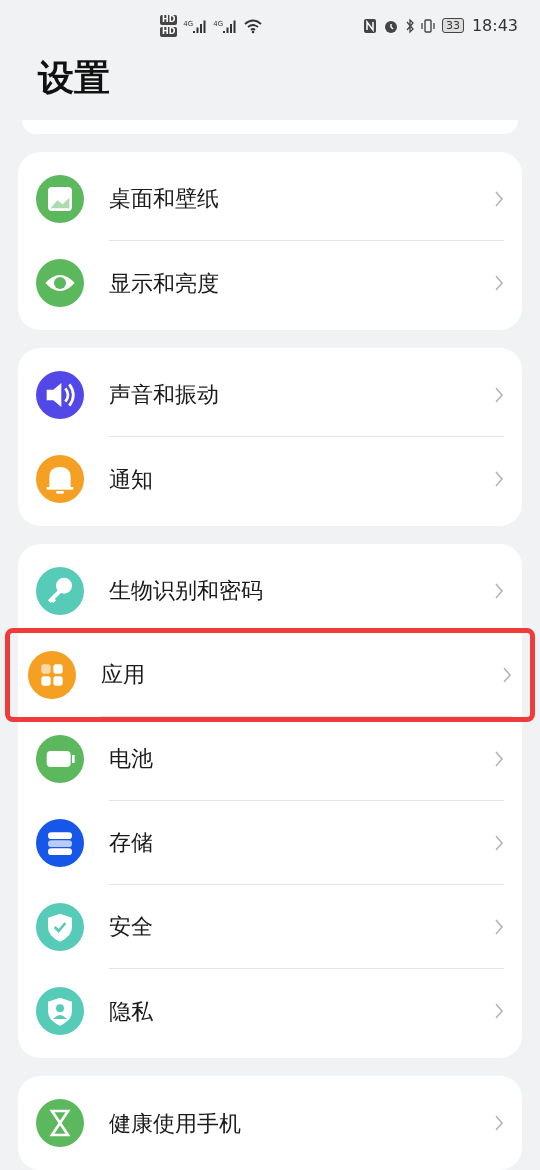  Describe the element at coordinates (494, 25) in the screenshot. I see `status-time: 18:43` at that location.